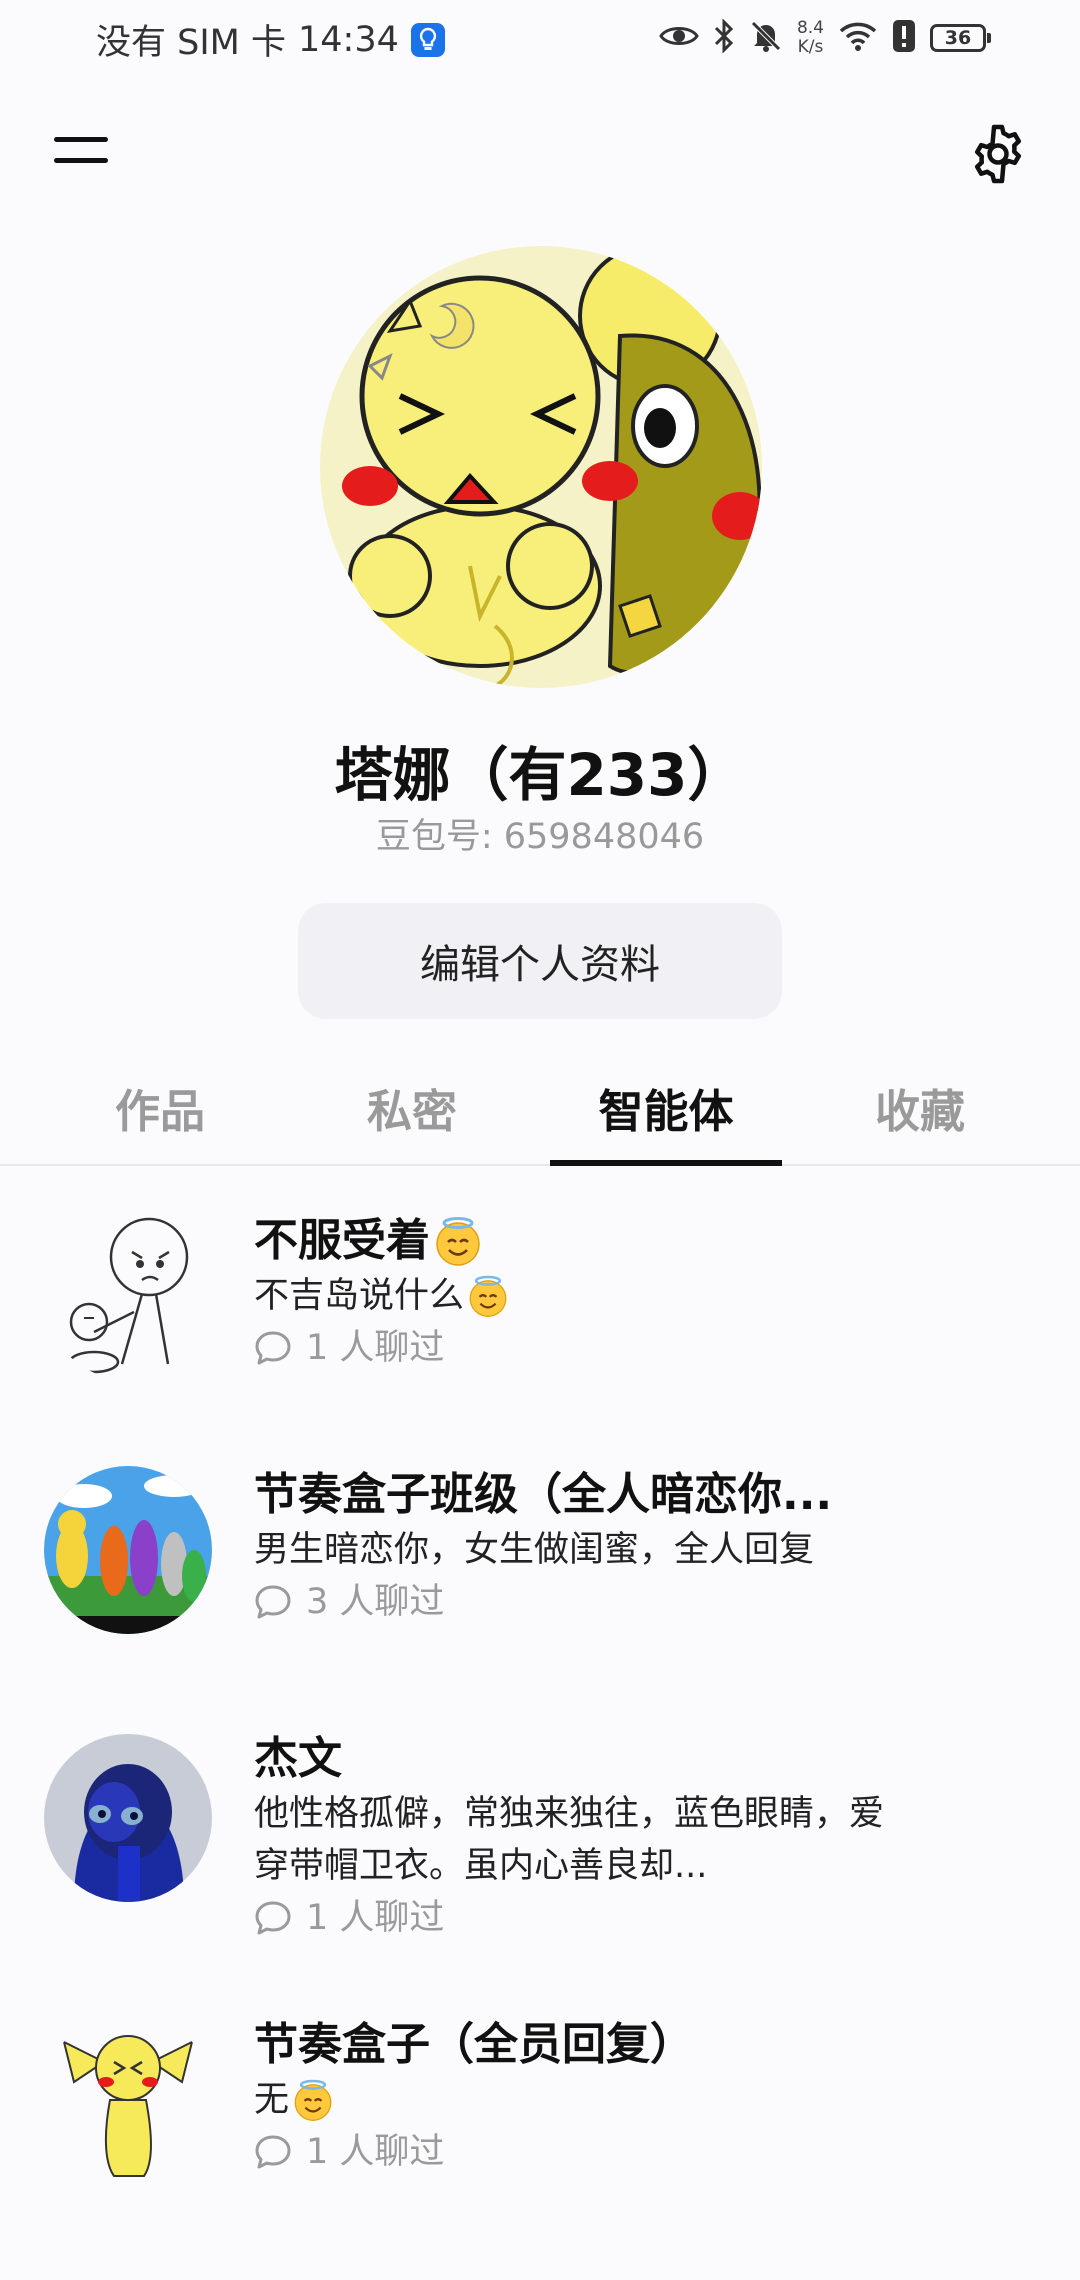 The height and width of the screenshot is (2280, 1080). What do you see at coordinates (474, 2044) in the screenshot?
I see `agent-title: 节奏盒子（全员回复）` at bounding box center [474, 2044].